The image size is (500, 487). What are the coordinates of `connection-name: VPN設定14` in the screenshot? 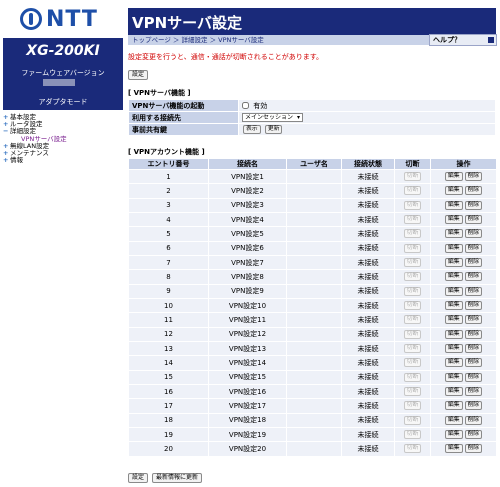 It's located at (247, 363).